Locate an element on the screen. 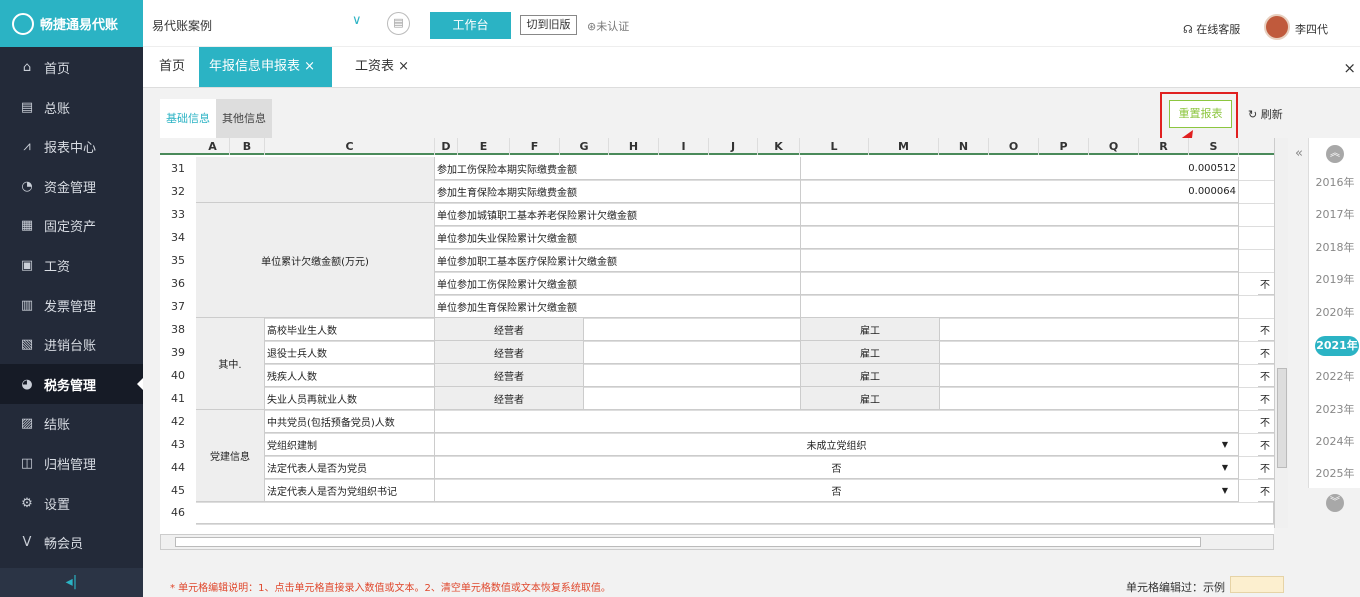 The width and height of the screenshot is (1360, 597). value-cell: 0.000512 is located at coordinates (1020, 168).